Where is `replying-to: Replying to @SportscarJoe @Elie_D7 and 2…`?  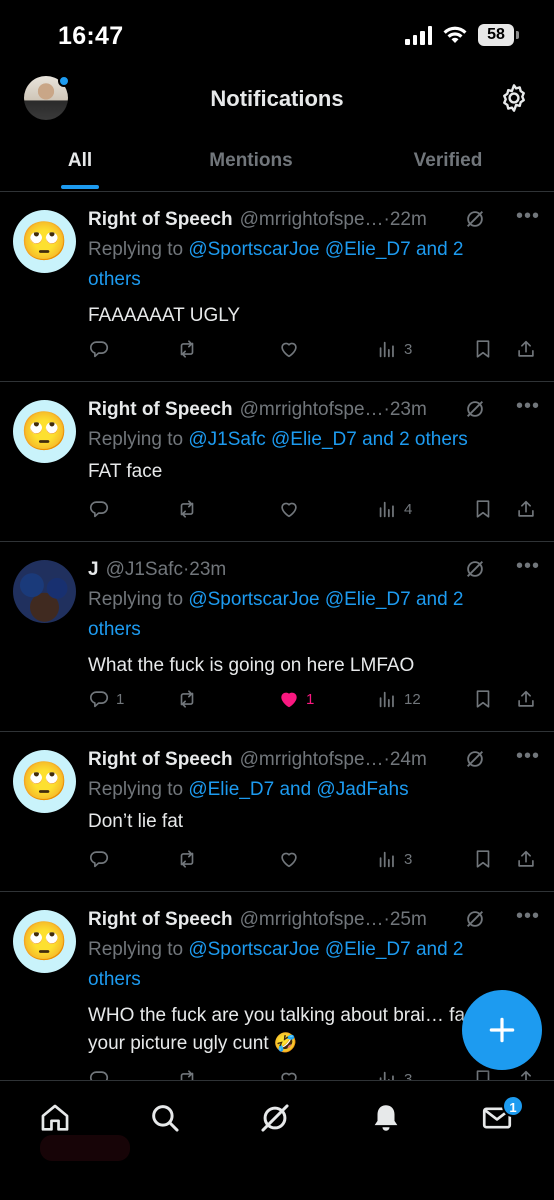 replying-to: Replying to @SportscarJoe @Elie_D7 and 2… is located at coordinates (276, 964).